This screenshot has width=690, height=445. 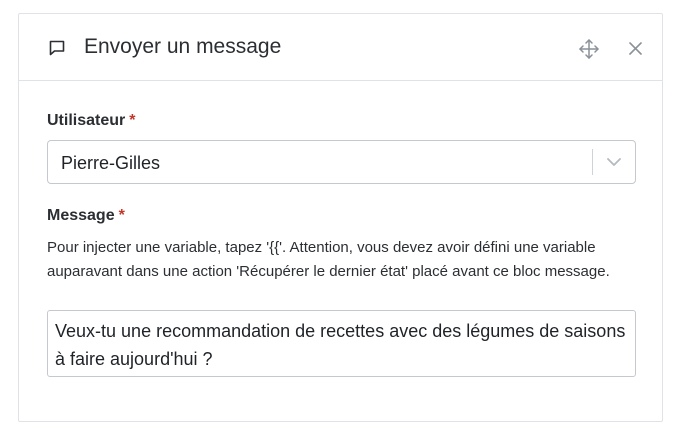 What do you see at coordinates (614, 162) in the screenshot?
I see `chevron-down-icon` at bounding box center [614, 162].